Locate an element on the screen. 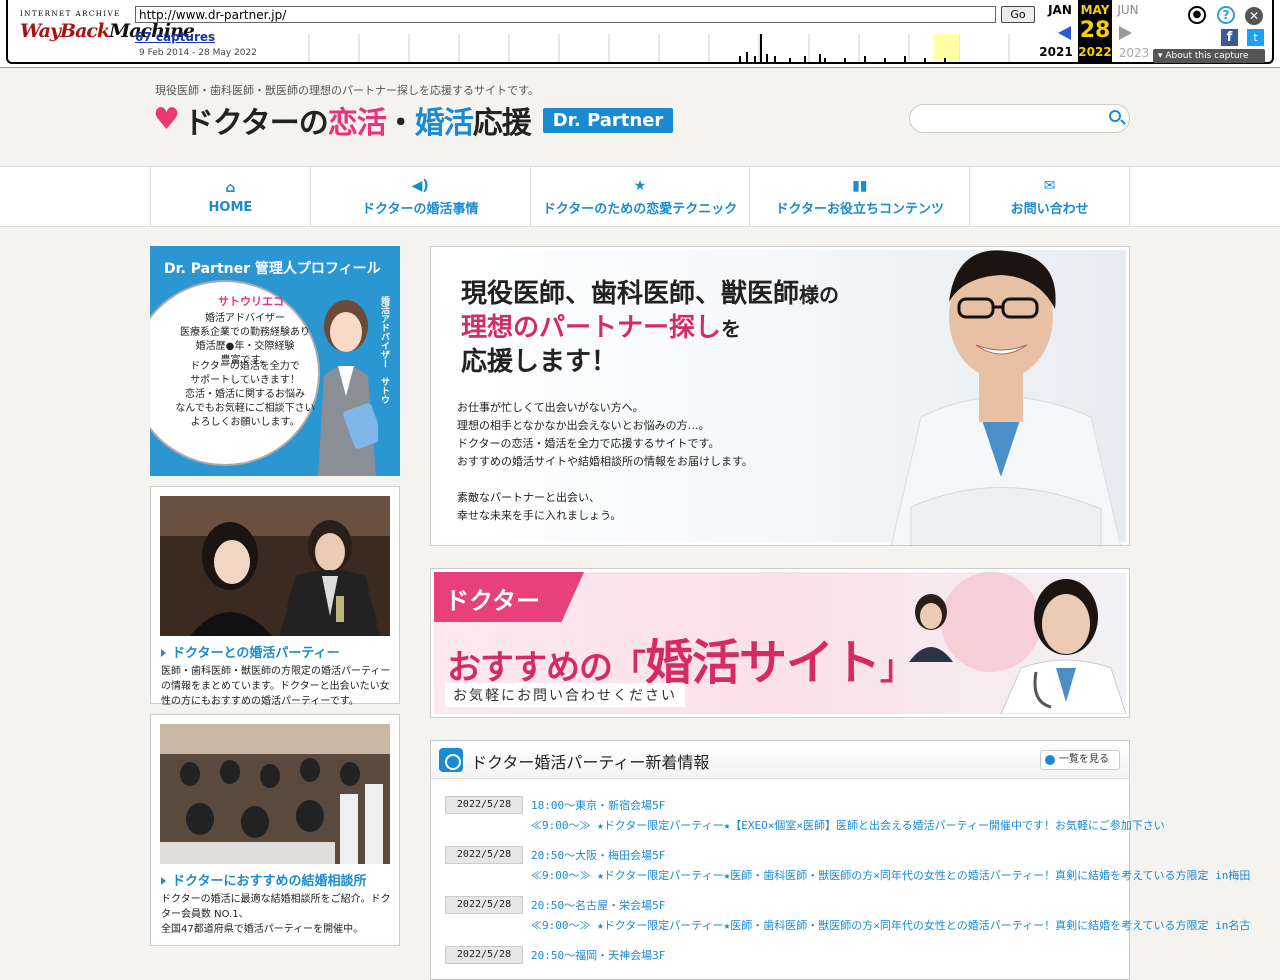  news-badge-icon is located at coordinates (451, 760).